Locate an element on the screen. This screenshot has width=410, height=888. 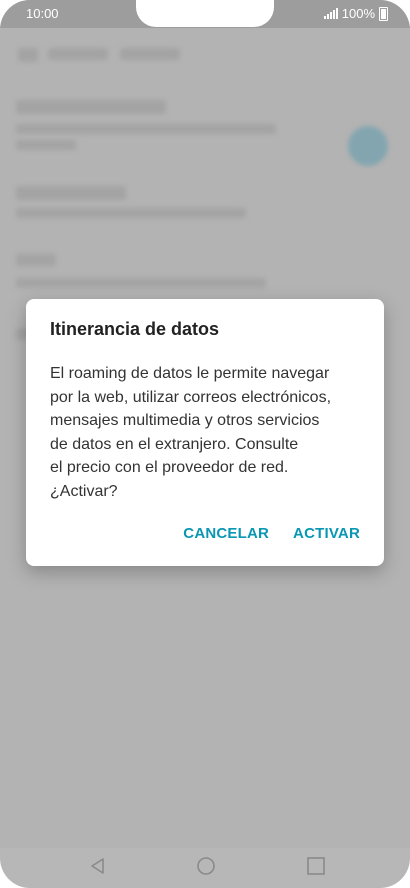
cancel-button: CANCELAR is located at coordinates (226, 533).